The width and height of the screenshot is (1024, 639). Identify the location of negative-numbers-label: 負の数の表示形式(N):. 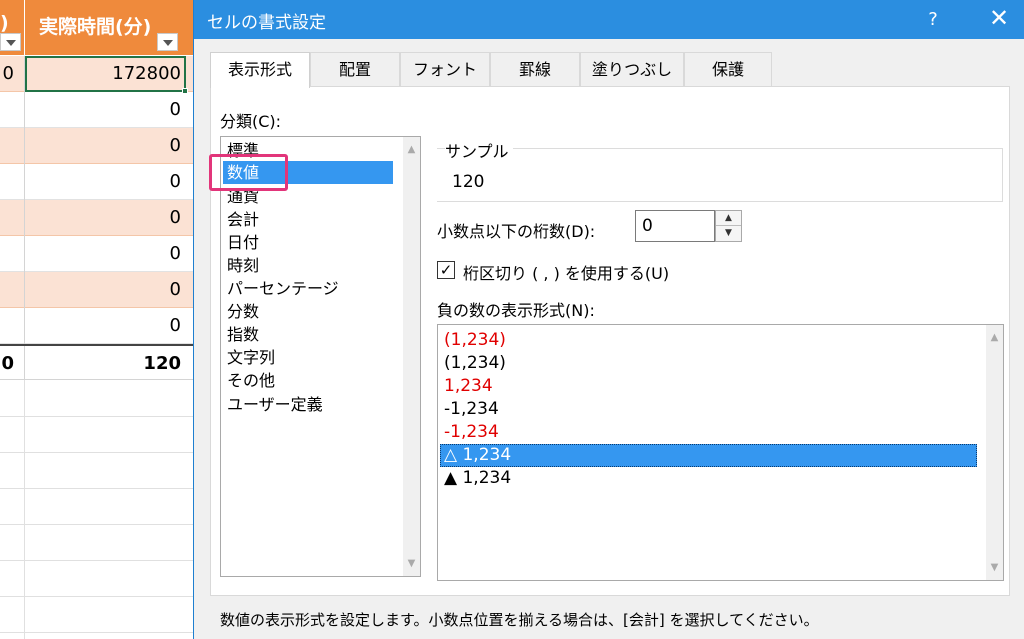
(516, 310).